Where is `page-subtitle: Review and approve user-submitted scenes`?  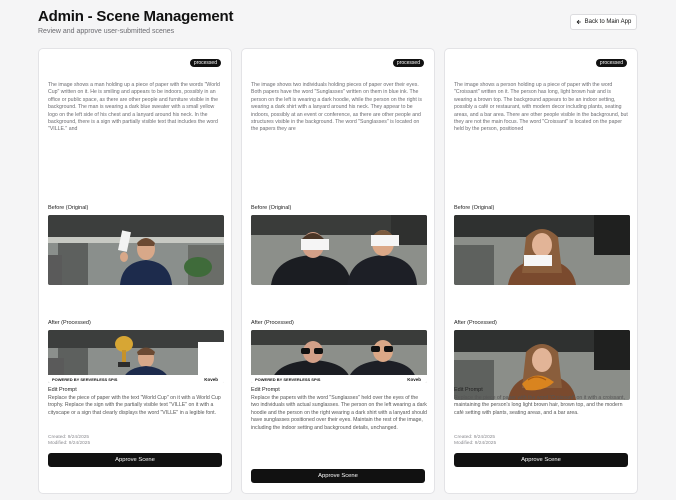 page-subtitle: Review and approve user-submitted scenes is located at coordinates (106, 31).